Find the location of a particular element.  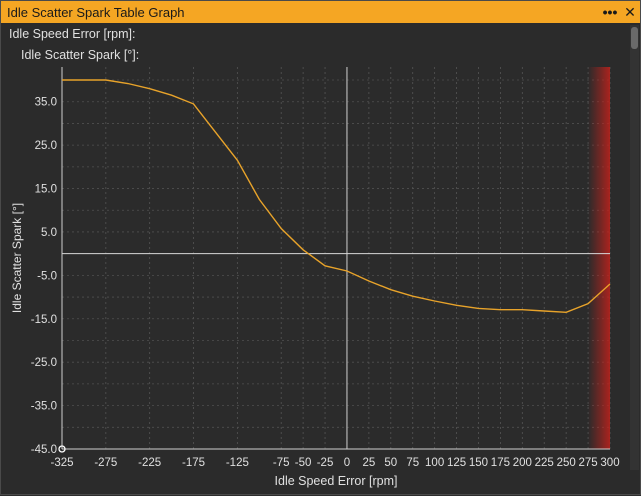

x-tick-label: 250 is located at coordinates (566, 463).